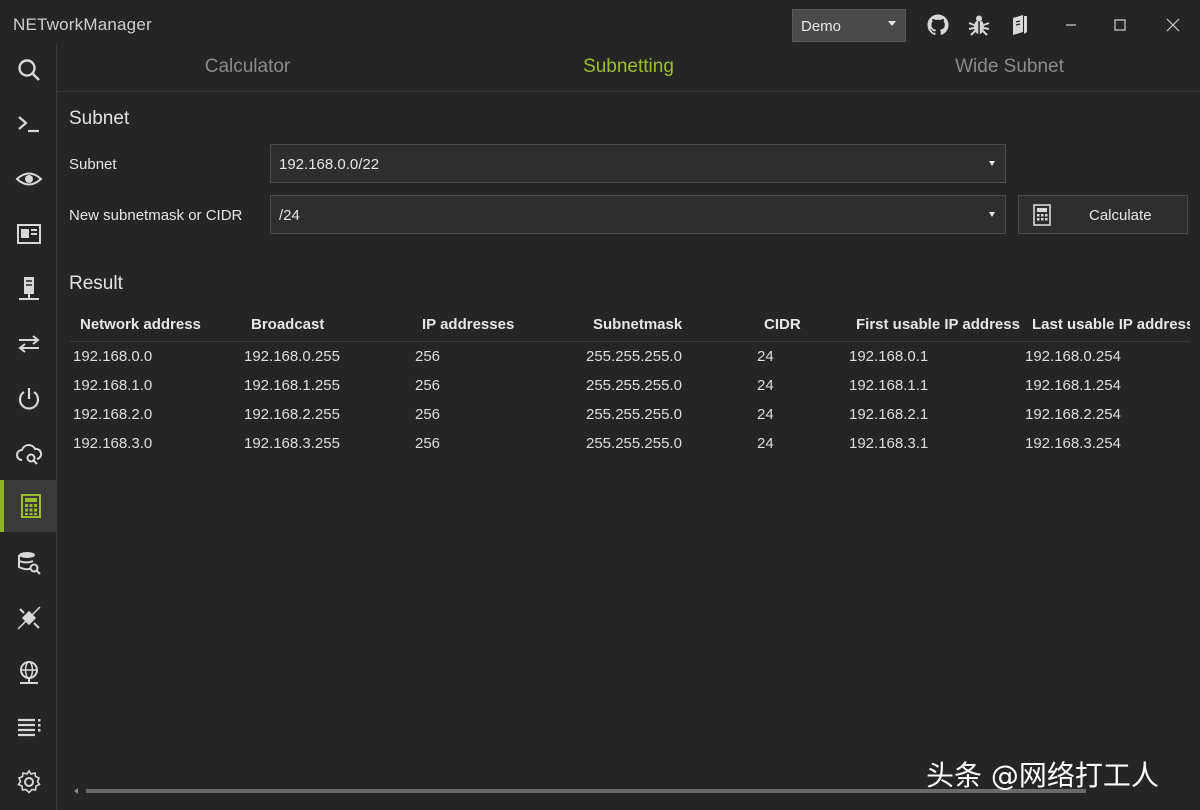 The image size is (1200, 810). What do you see at coordinates (99, 118) in the screenshot?
I see `subnet-section-title: Subnet` at bounding box center [99, 118].